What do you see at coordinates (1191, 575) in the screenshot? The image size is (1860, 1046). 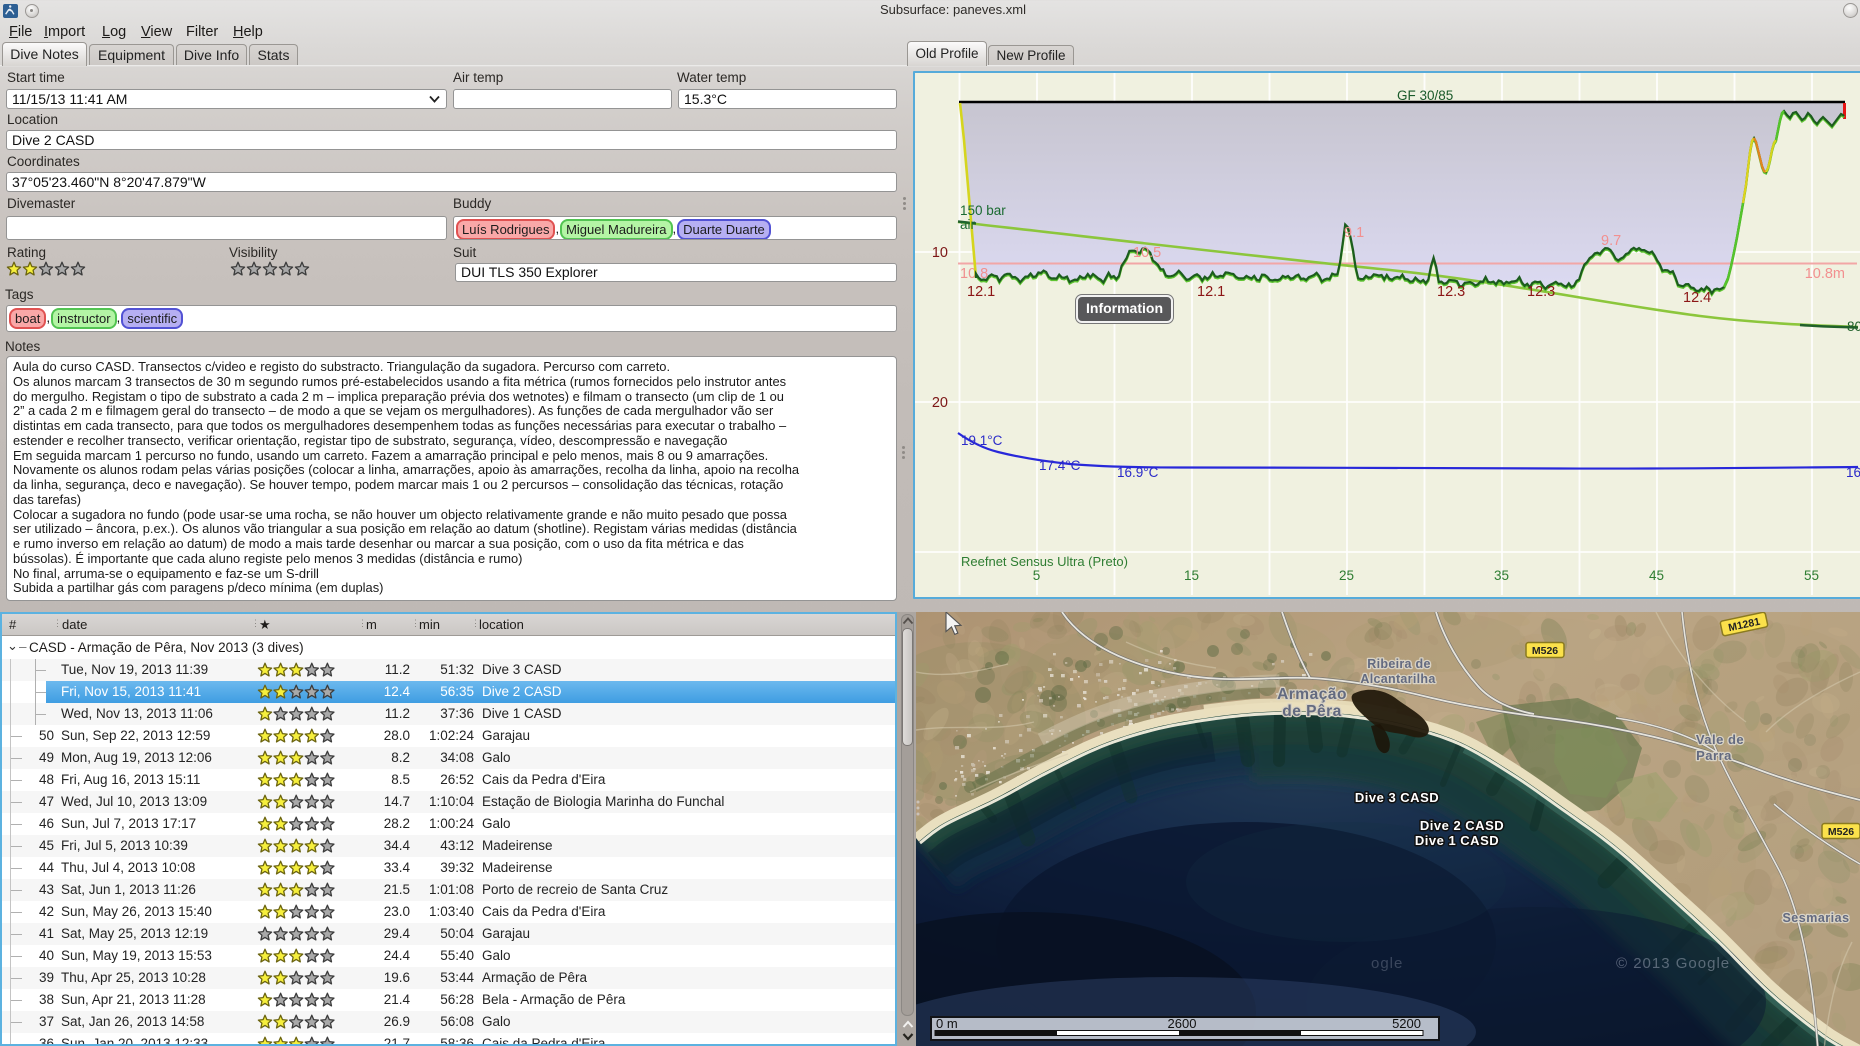 I see `svg-text: 15` at bounding box center [1191, 575].